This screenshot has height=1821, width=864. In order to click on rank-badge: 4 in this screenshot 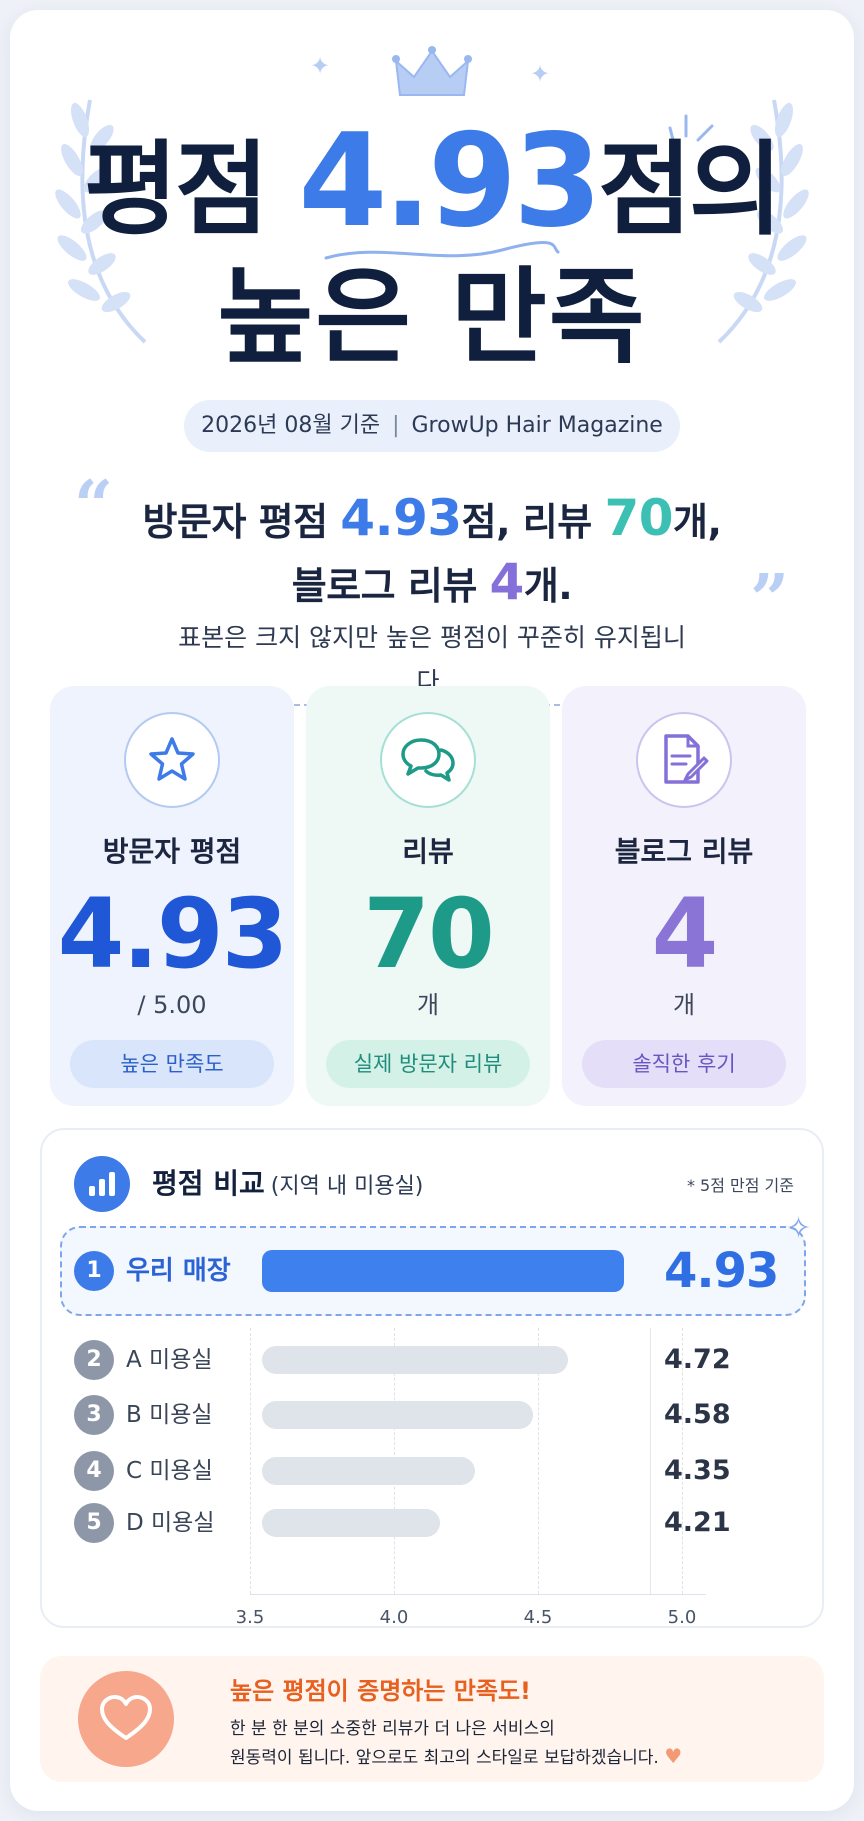, I will do `click(94, 1471)`.